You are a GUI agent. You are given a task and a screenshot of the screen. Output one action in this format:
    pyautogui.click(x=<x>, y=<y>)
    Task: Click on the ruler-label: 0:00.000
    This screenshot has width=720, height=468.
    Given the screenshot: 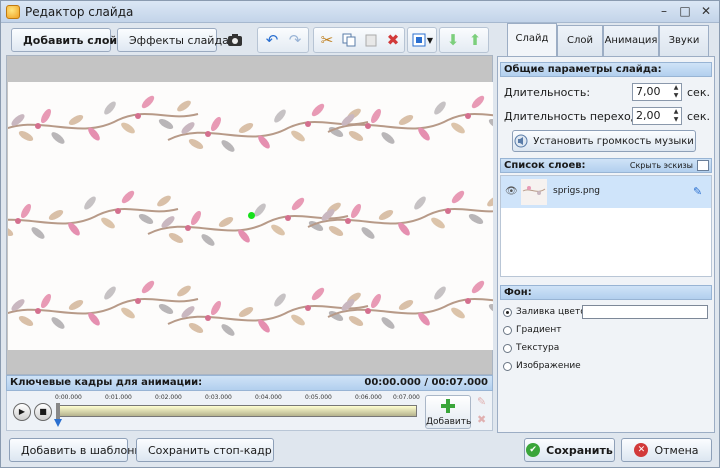 What is the action you would take?
    pyautogui.click(x=68, y=397)
    